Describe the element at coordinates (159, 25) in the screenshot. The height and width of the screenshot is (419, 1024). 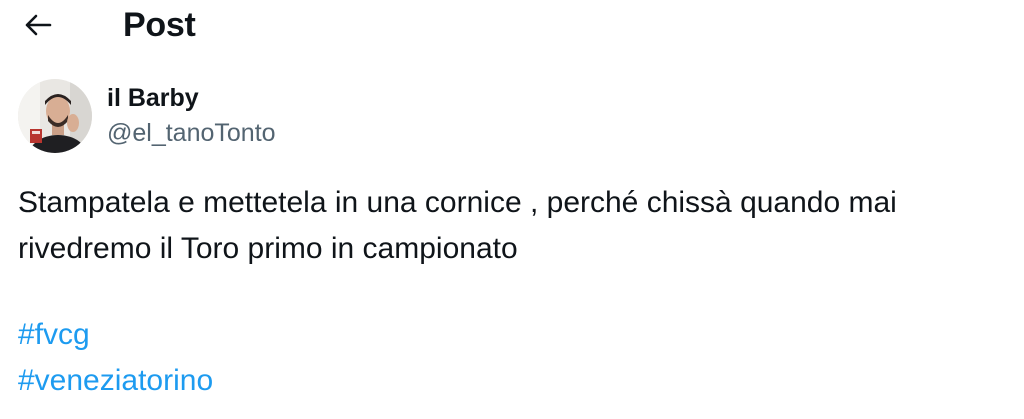
I see `page-title: Post` at that location.